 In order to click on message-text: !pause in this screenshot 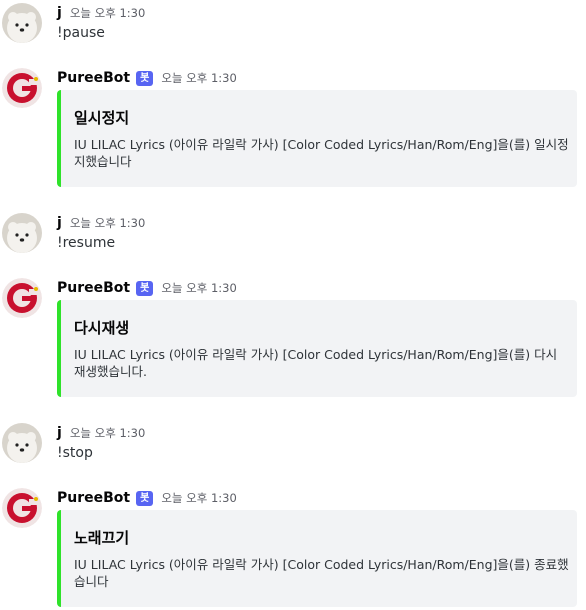, I will do `click(81, 33)`.